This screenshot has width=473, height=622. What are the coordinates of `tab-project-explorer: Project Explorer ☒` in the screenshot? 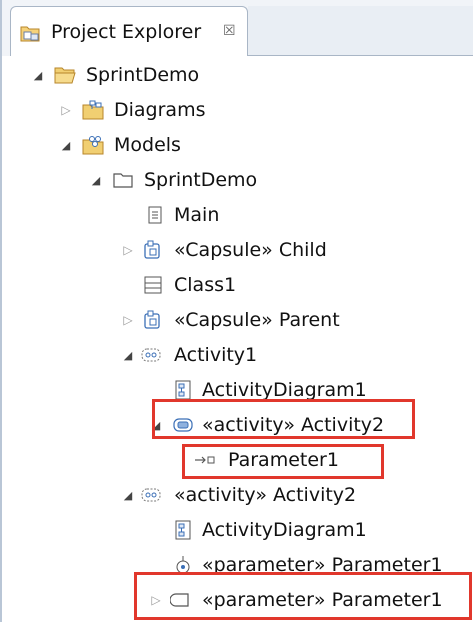 It's located at (129, 31).